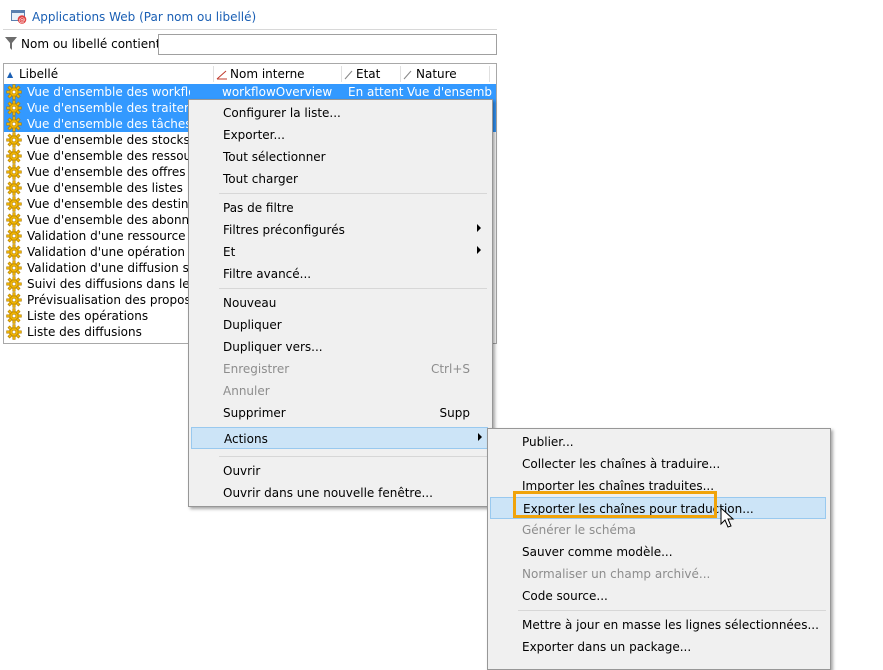  What do you see at coordinates (144, 17) in the screenshot?
I see `page-title: Applications Web (Par nom ou libellé)` at bounding box center [144, 17].